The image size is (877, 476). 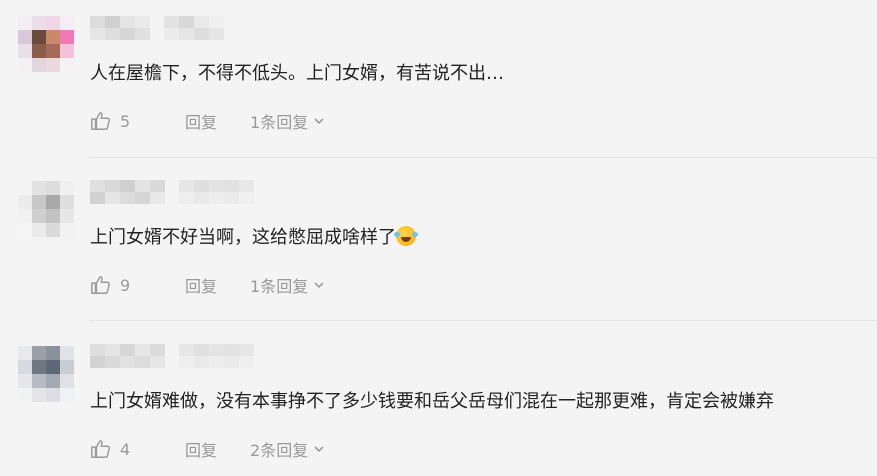 I want to click on view-replies-button: 2条回复, so click(x=288, y=449).